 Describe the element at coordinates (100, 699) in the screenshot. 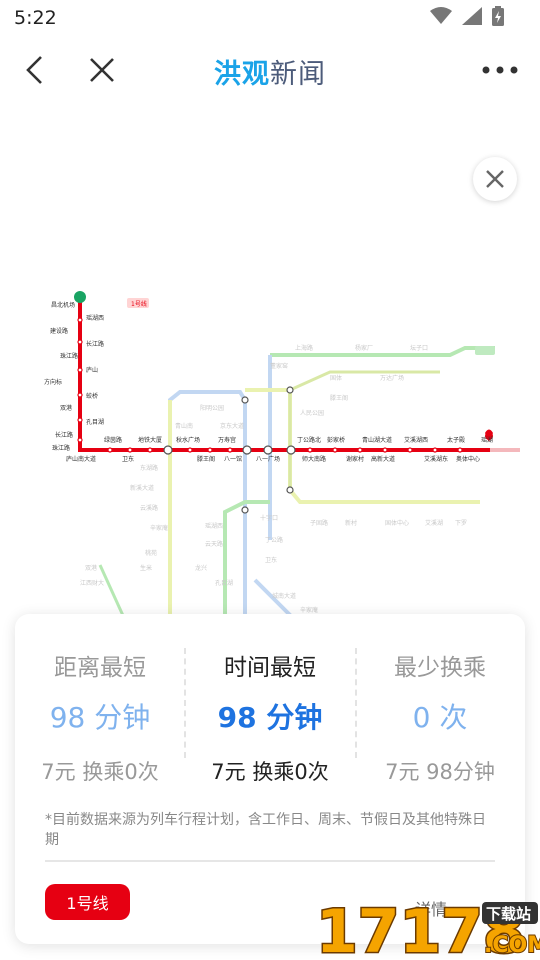

I see `option-shortest-distance: 距离最短 98 分钟 7元 换乘0次` at that location.